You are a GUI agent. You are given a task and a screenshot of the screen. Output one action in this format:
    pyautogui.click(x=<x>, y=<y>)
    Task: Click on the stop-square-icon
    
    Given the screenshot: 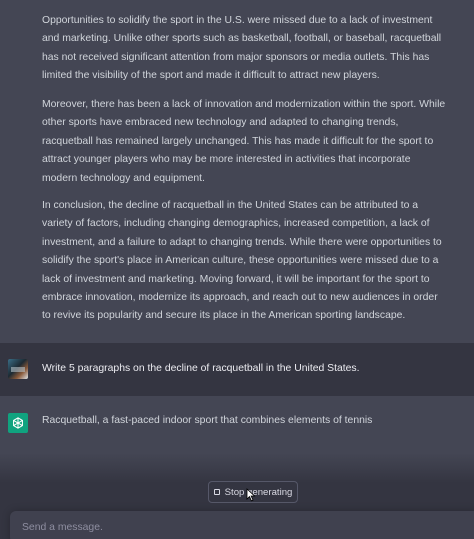 What is the action you would take?
    pyautogui.click(x=216, y=492)
    